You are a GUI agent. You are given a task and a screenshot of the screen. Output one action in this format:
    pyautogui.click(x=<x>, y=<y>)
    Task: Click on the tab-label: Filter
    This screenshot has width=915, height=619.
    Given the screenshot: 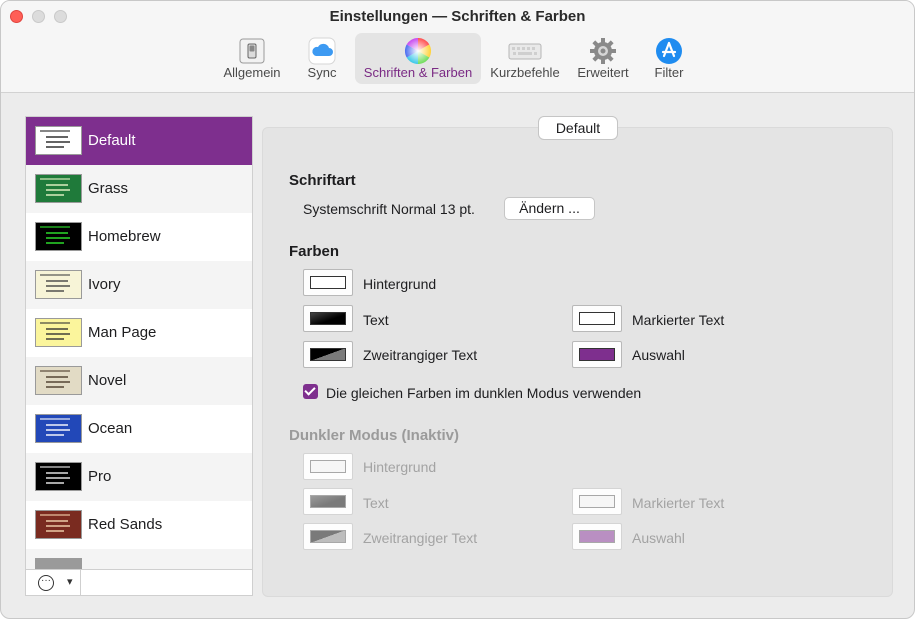 What is the action you would take?
    pyautogui.click(x=669, y=72)
    